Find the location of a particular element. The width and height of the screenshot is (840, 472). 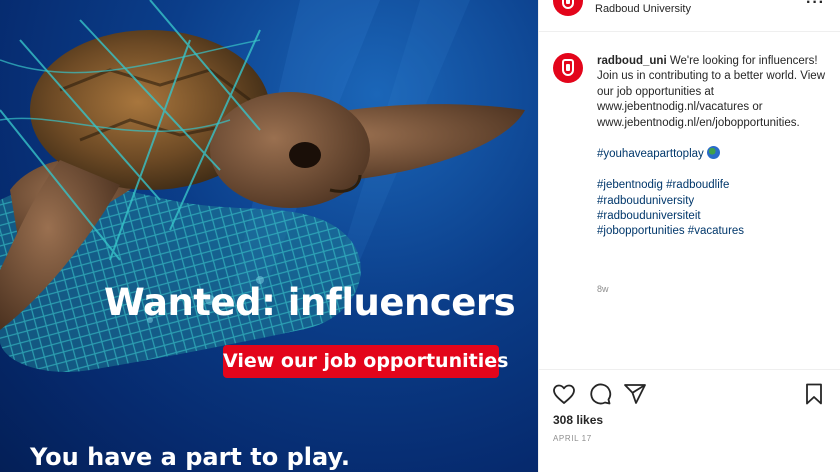

share-icon is located at coordinates (635, 394).